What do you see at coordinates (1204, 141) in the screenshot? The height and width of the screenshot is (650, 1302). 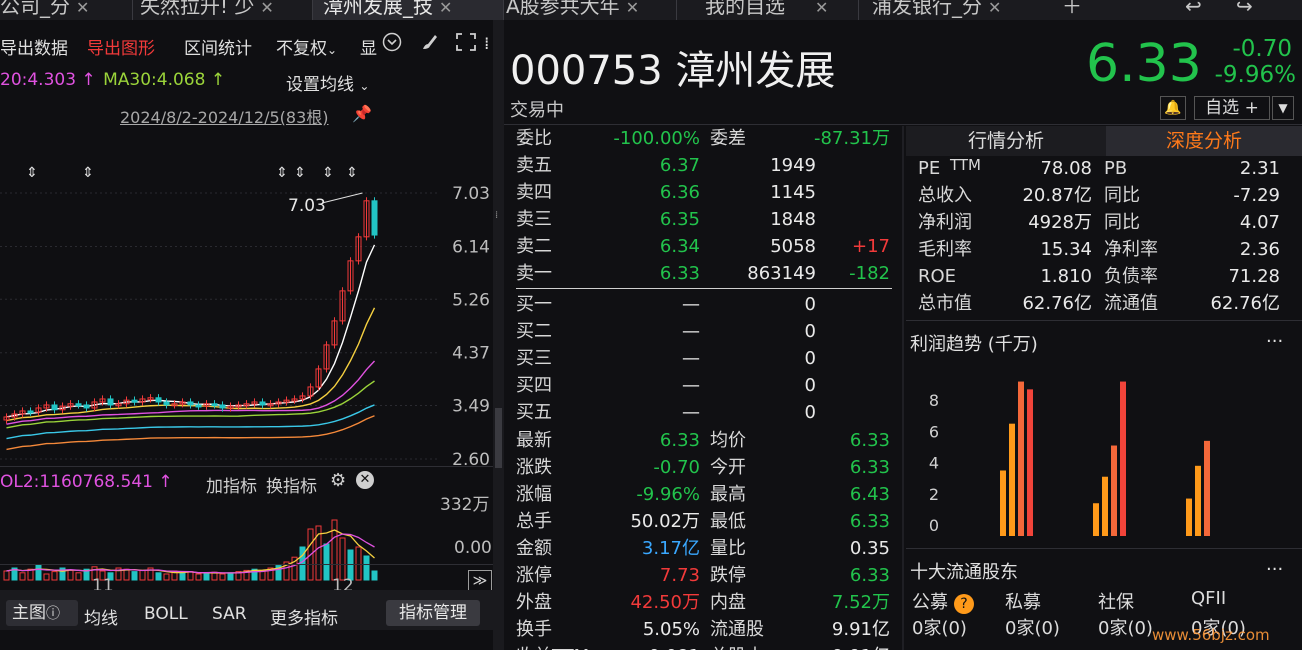 I see `tab-deep-analysis: 深度分析` at bounding box center [1204, 141].